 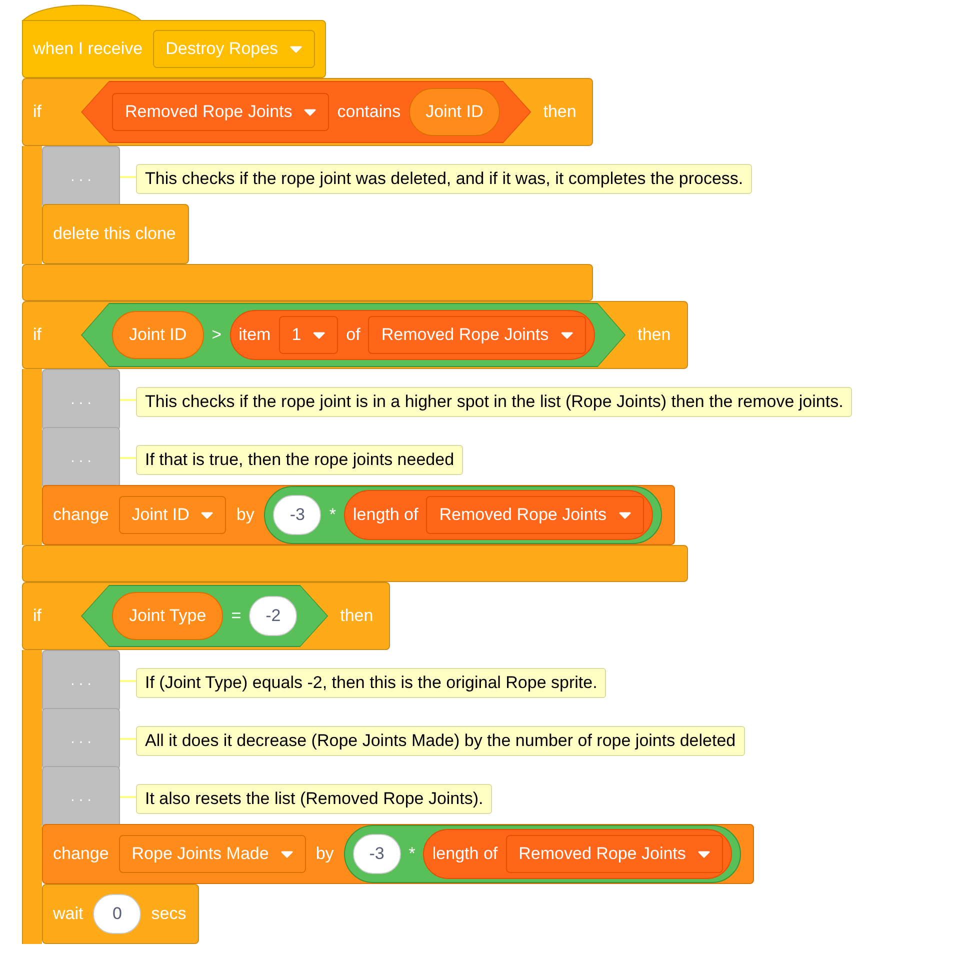 I want to click on block-label: delete this clone, so click(x=114, y=234).